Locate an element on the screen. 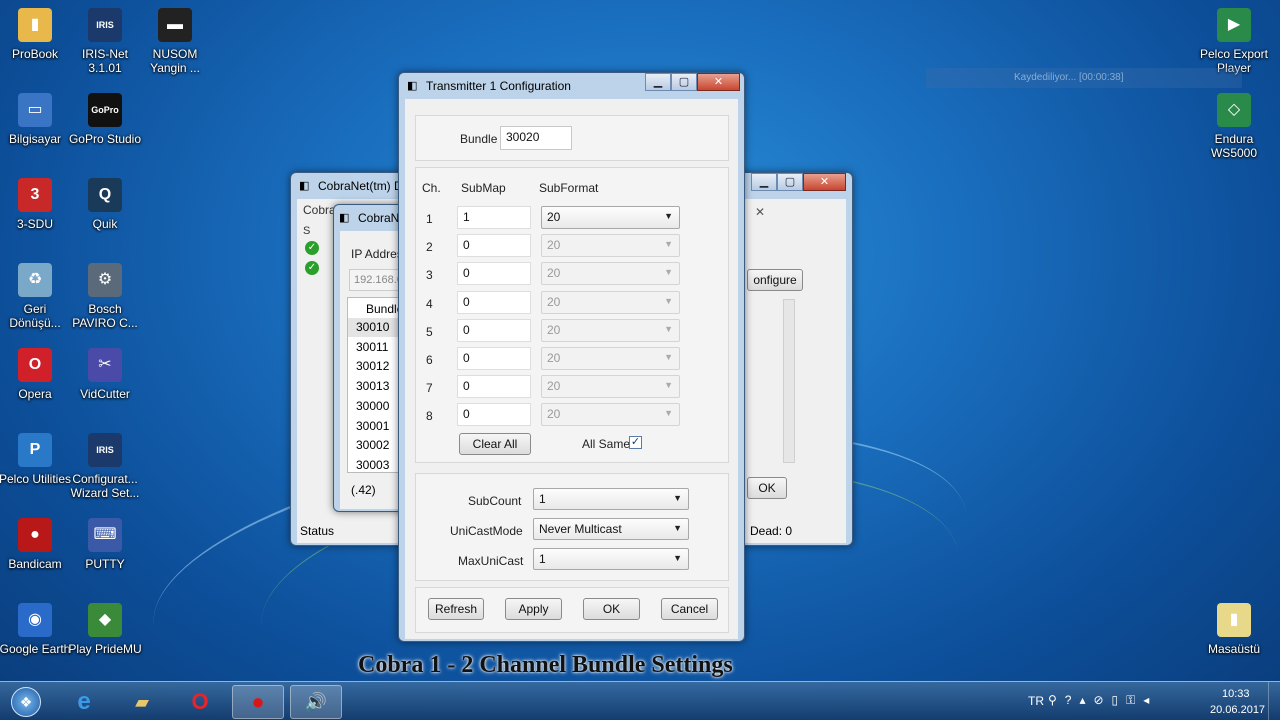  app-icon: ♻ is located at coordinates (35, 280).